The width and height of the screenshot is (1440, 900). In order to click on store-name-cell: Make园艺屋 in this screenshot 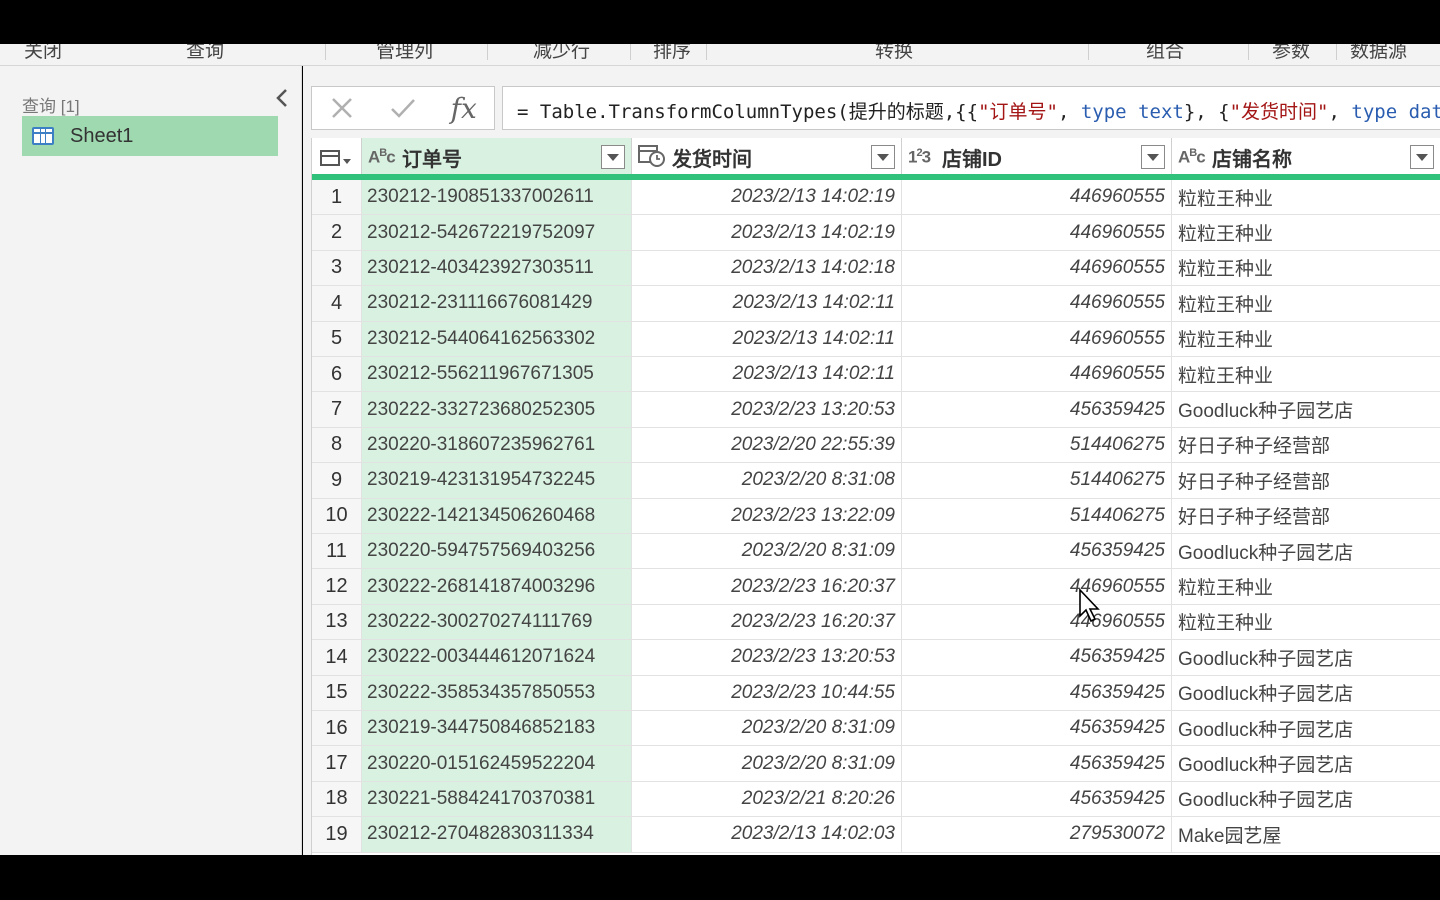, I will do `click(1306, 835)`.